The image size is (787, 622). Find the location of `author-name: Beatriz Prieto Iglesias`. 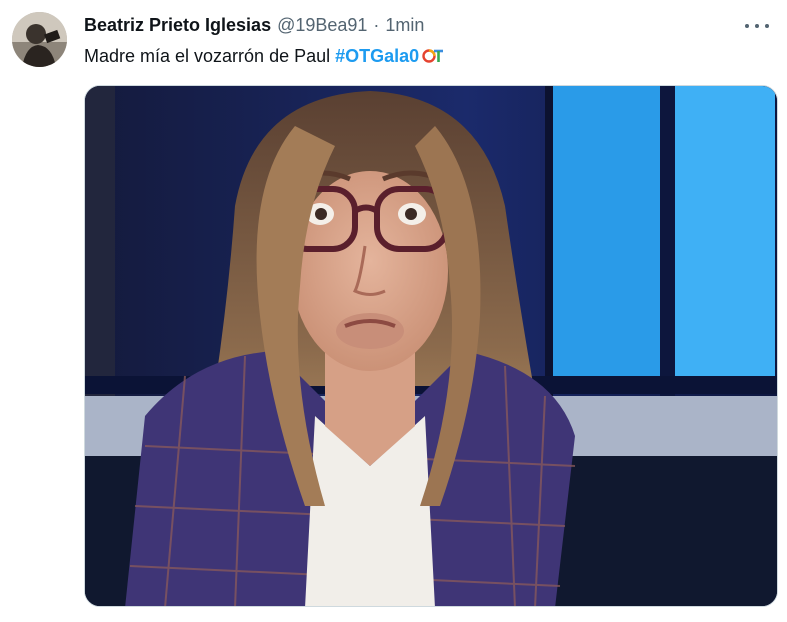

author-name: Beatriz Prieto Iglesias is located at coordinates (177, 25).